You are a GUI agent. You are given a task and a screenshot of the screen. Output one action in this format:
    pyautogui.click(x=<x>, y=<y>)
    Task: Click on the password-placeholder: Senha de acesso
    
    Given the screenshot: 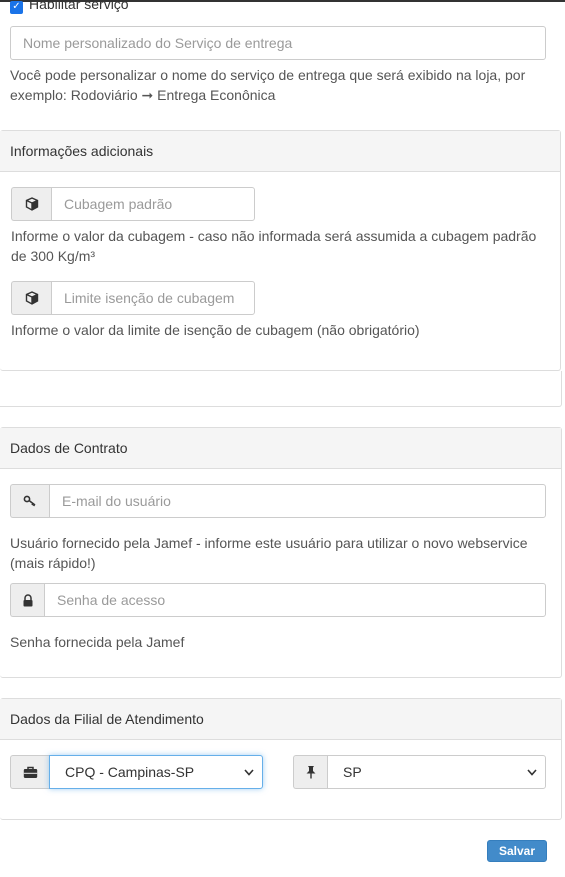 What is the action you would take?
    pyautogui.click(x=111, y=600)
    